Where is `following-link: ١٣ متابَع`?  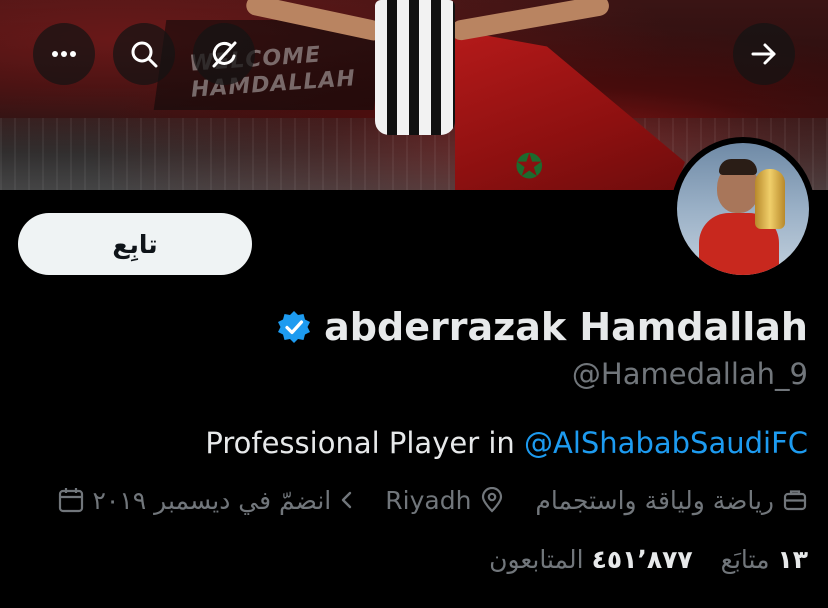
following-link: ١٣ متابَع is located at coordinates (764, 559).